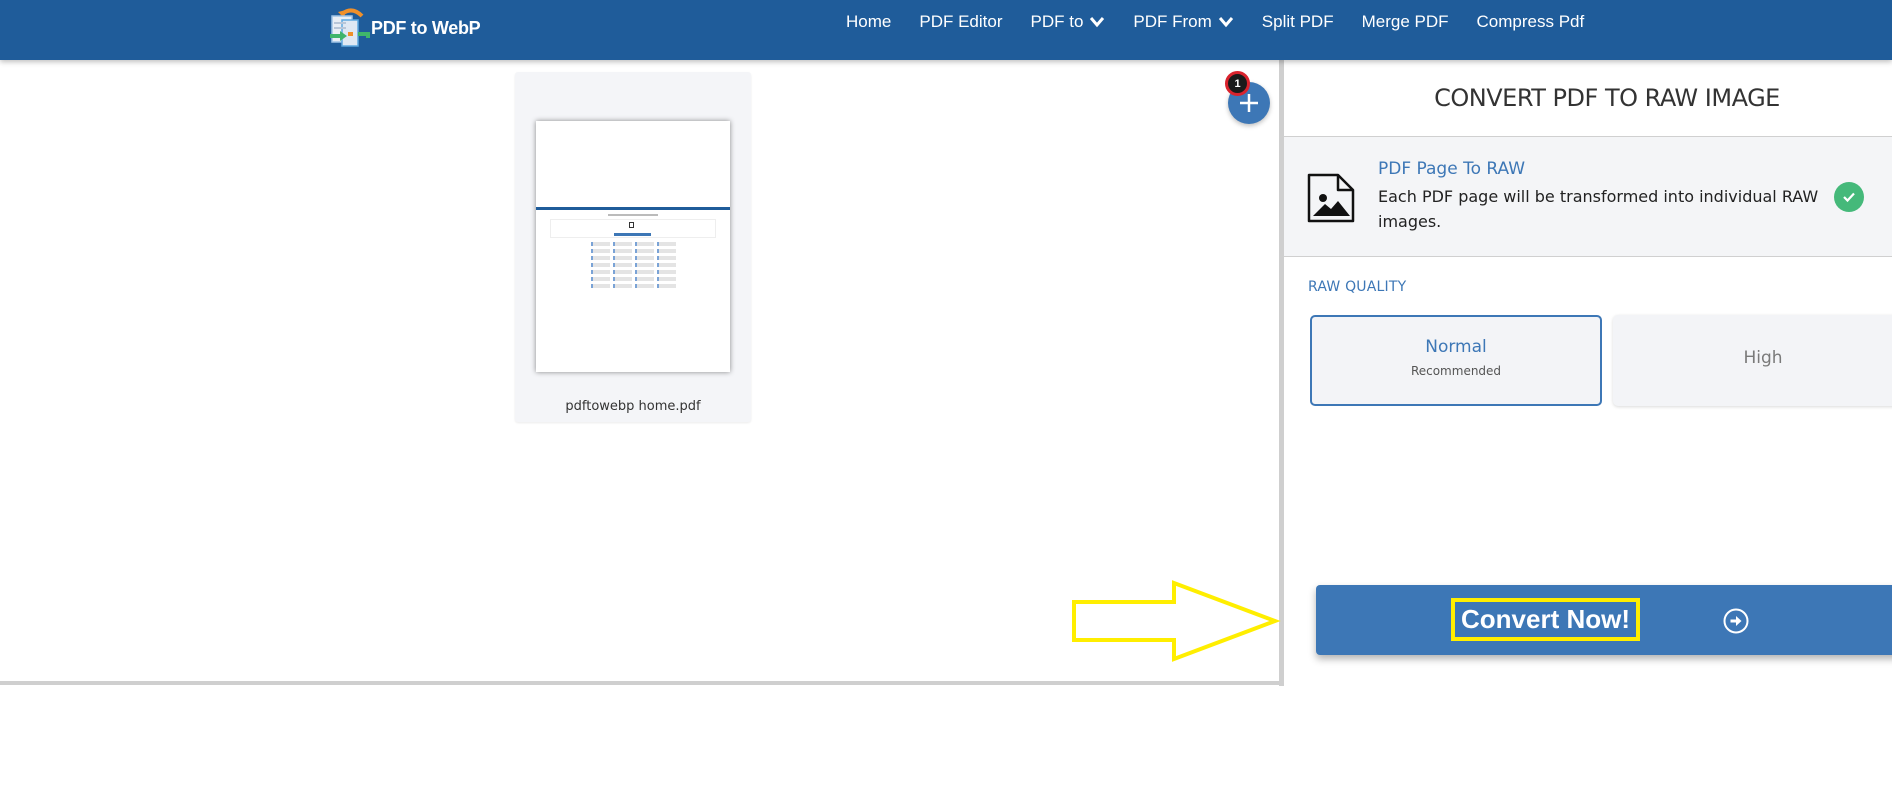 This screenshot has height=799, width=1892. I want to click on convert-now-label: Convert Now!, so click(1545, 619).